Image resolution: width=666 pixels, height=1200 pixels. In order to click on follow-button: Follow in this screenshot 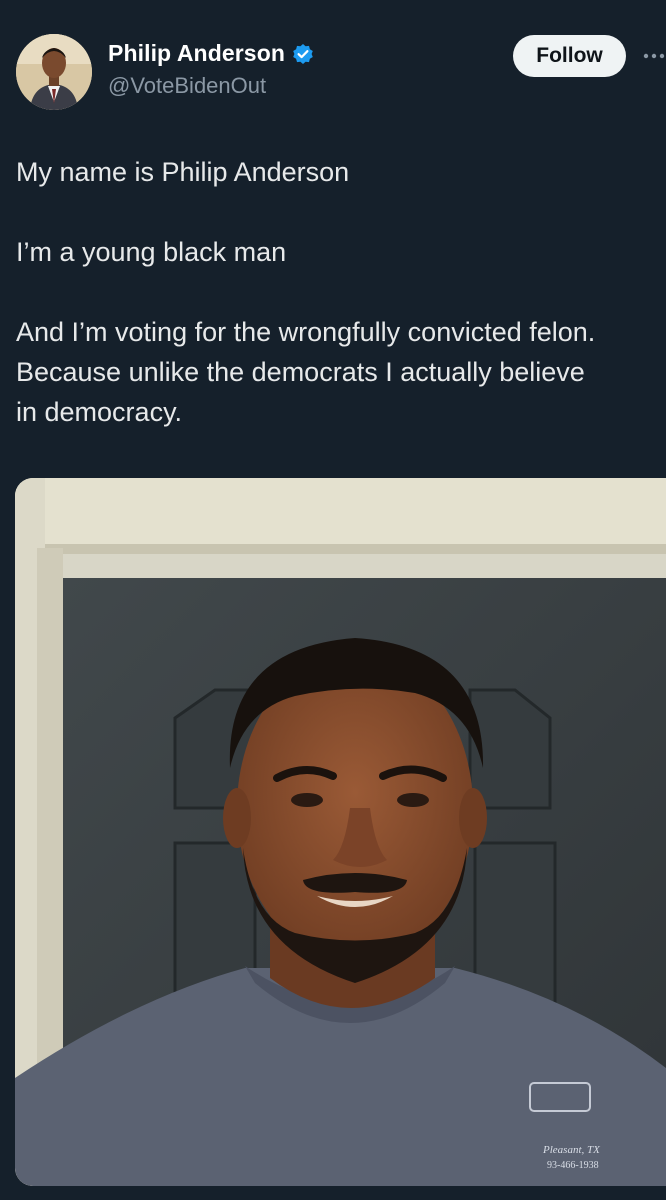, I will do `click(569, 56)`.